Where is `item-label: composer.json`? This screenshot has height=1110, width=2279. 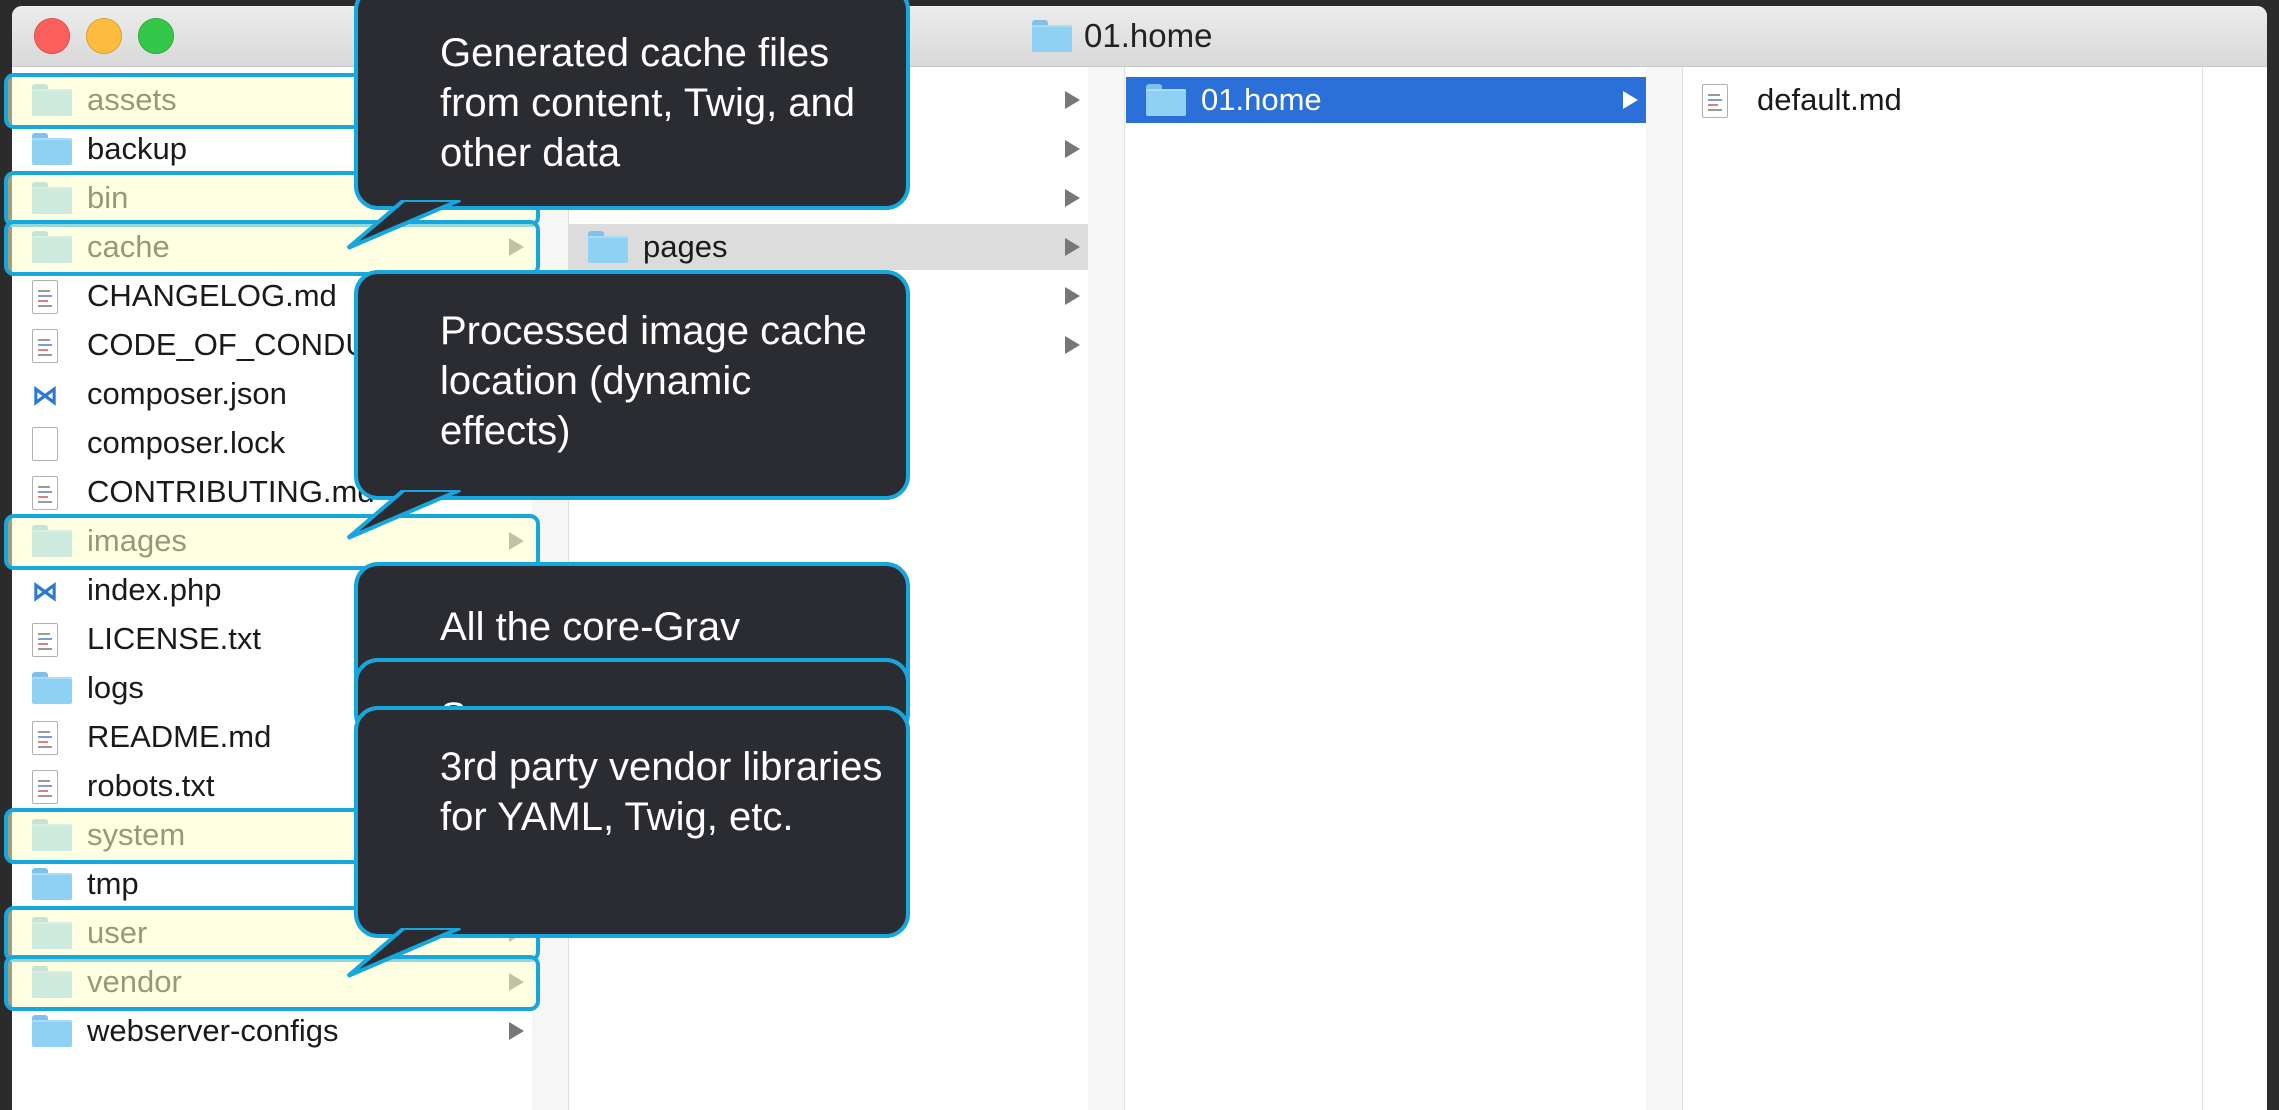
item-label: composer.json is located at coordinates (187, 393).